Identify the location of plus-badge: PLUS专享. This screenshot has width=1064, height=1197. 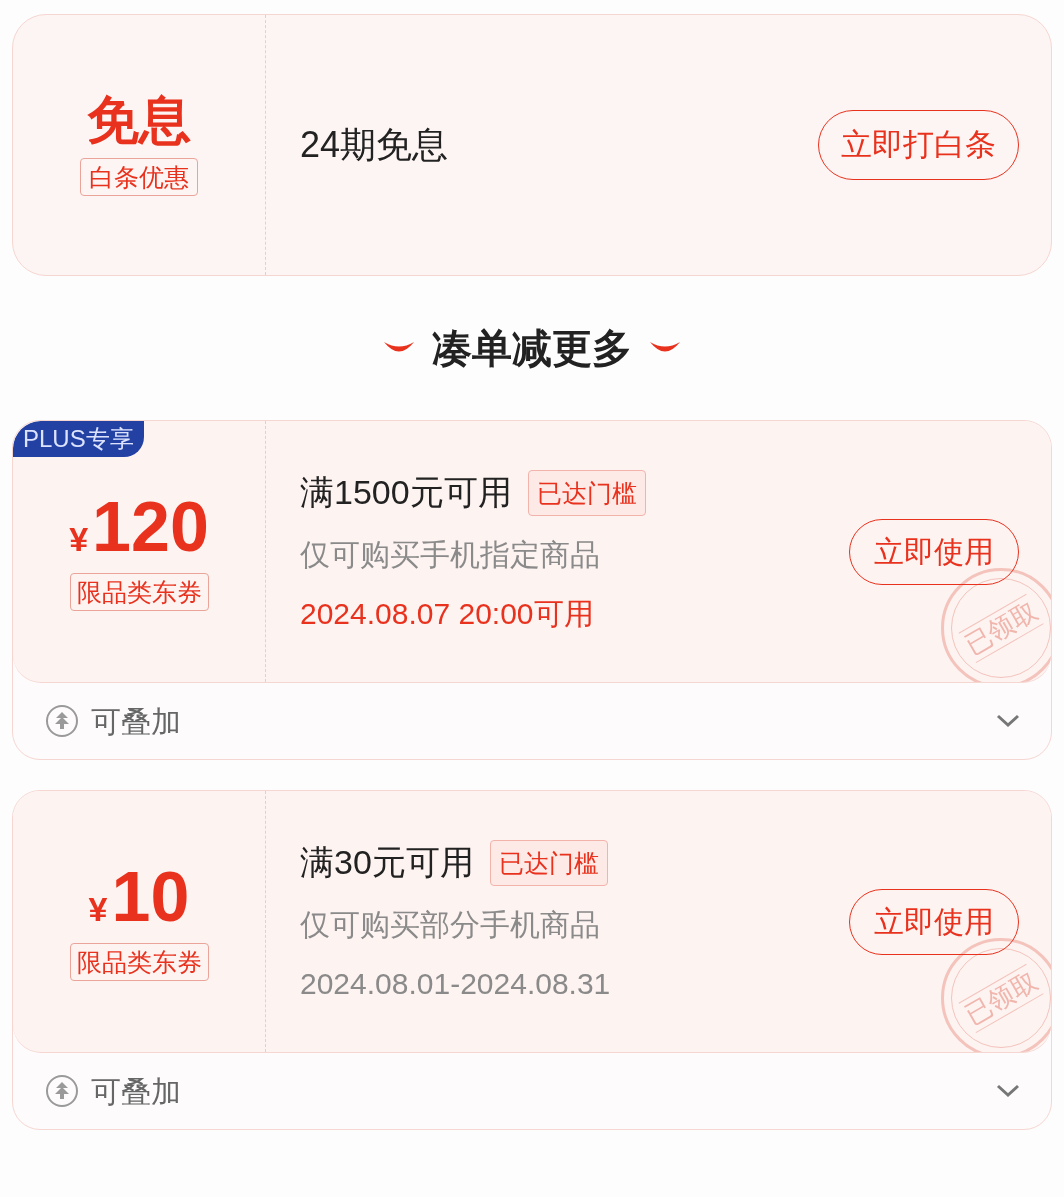
(78, 439).